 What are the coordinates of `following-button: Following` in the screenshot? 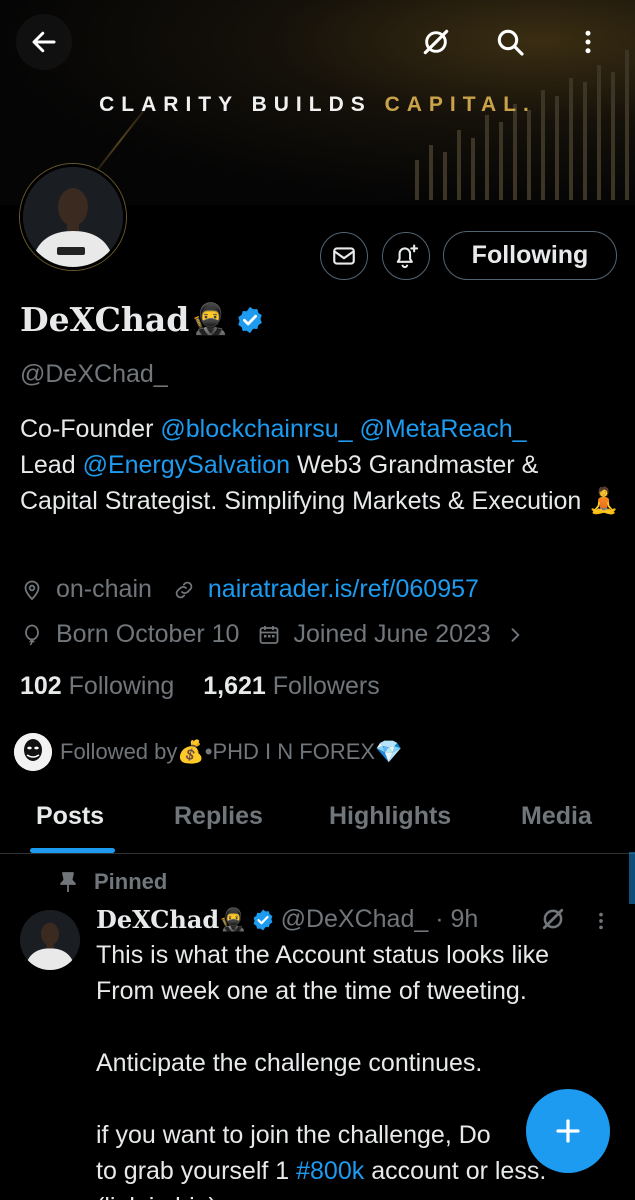 It's located at (530, 255).